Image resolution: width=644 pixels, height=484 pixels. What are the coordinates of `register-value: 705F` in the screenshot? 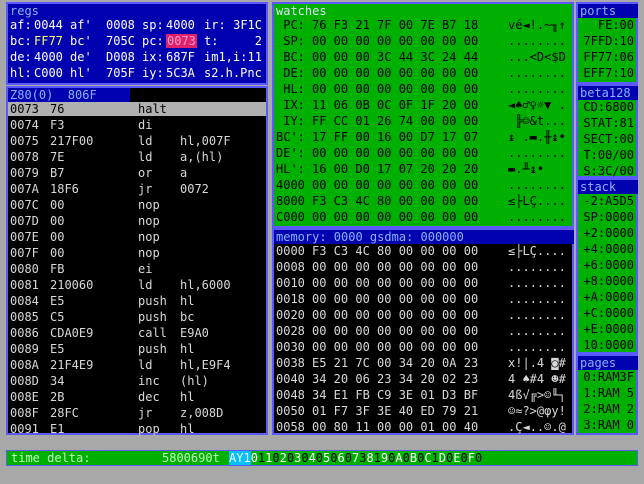 It's located at (120, 73).